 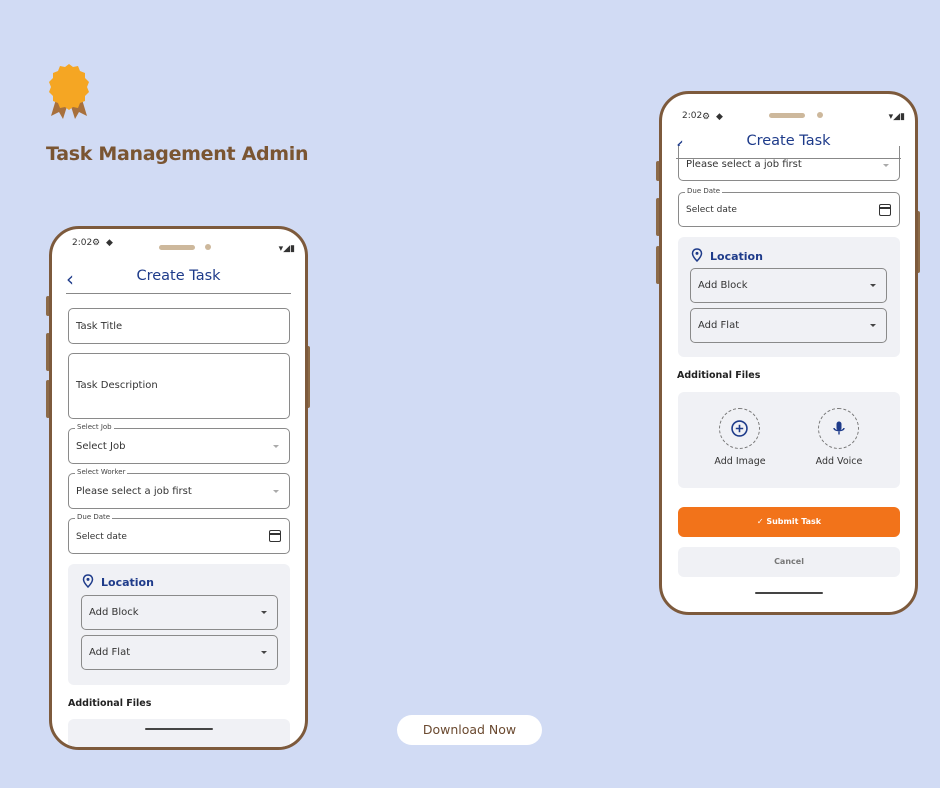 I want to click on cancel-button: Cancel, so click(x=789, y=562).